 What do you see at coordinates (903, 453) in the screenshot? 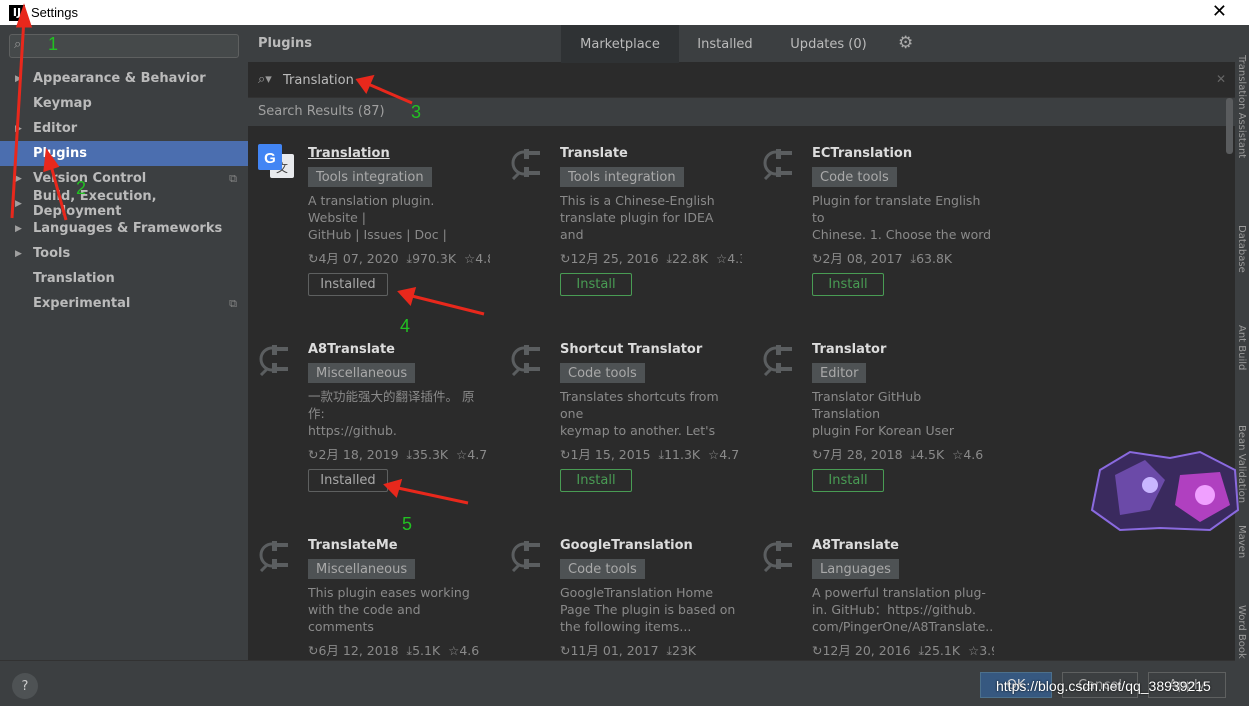
I see `plugin-meta: ↻7月 28, 2018 ⤓4.5K ☆4.6` at bounding box center [903, 453].